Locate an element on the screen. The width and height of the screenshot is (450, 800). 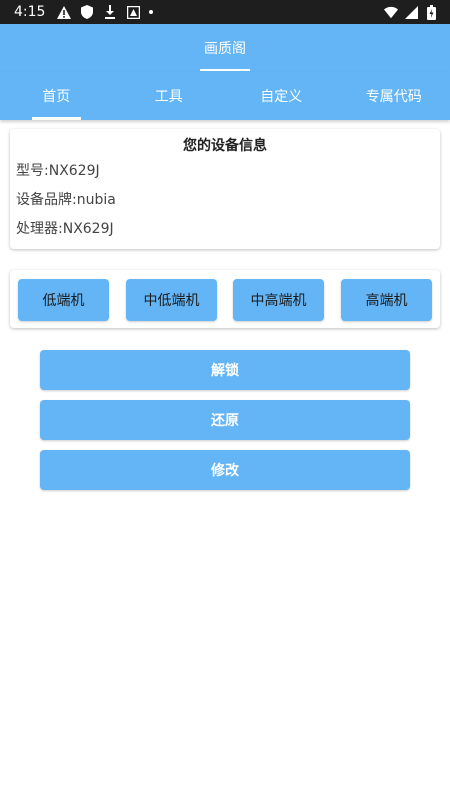
low-end-button: 低端机 is located at coordinates (63, 300).